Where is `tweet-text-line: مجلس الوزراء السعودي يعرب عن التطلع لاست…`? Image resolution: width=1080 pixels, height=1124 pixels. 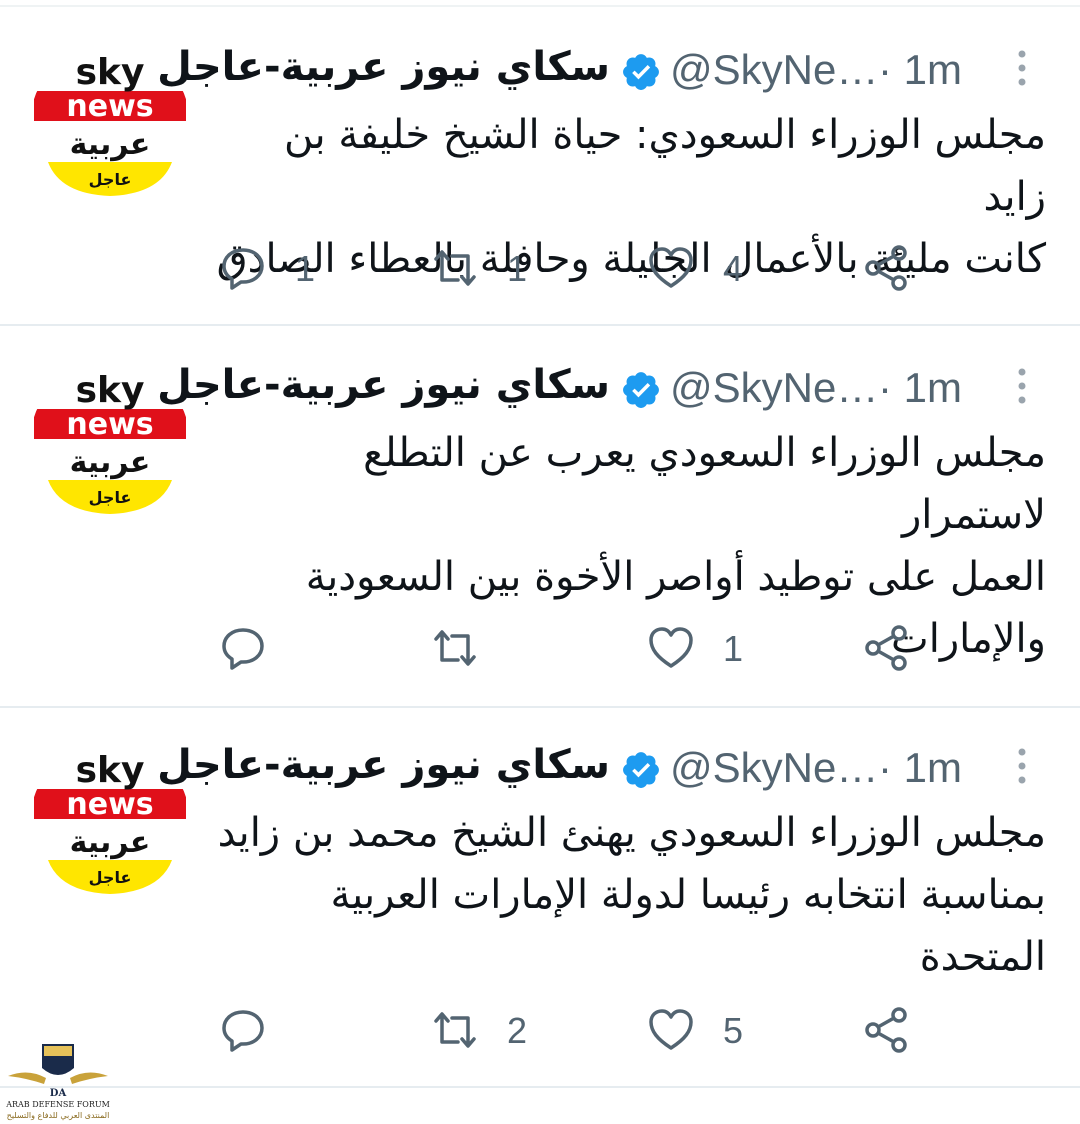
tweet-text-line: مجلس الوزراء السعودي يعرب عن التطلع لاست… is located at coordinates (704, 484).